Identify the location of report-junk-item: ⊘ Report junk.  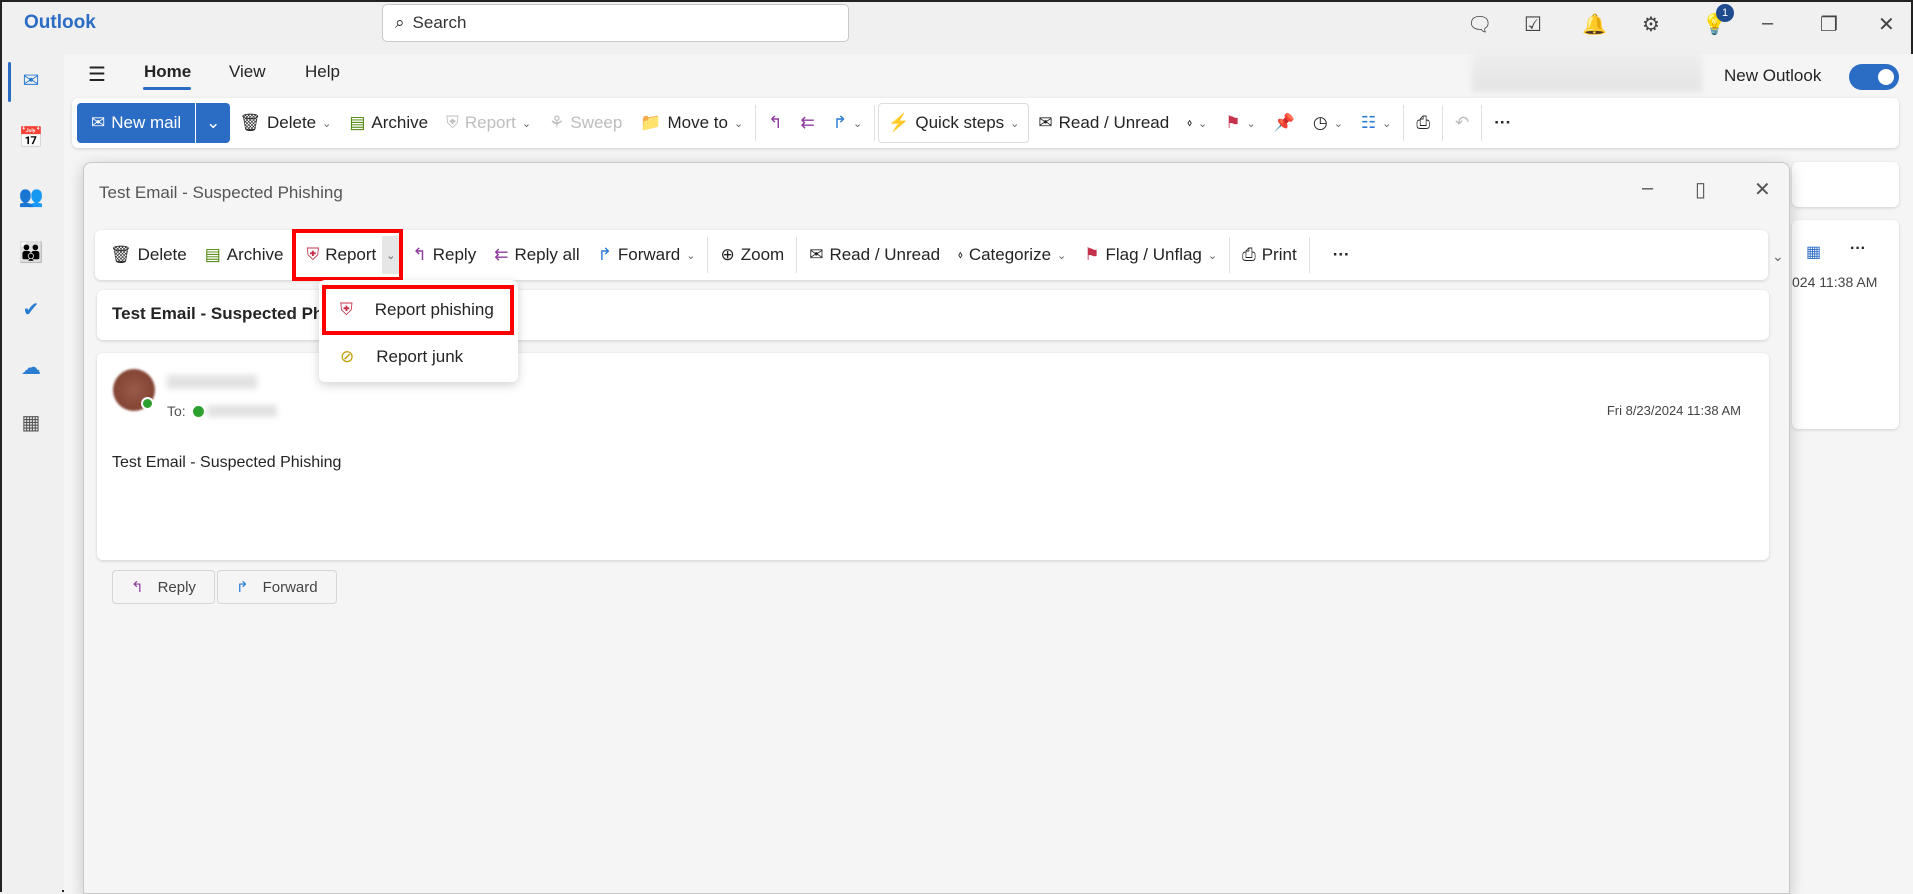
(418, 357).